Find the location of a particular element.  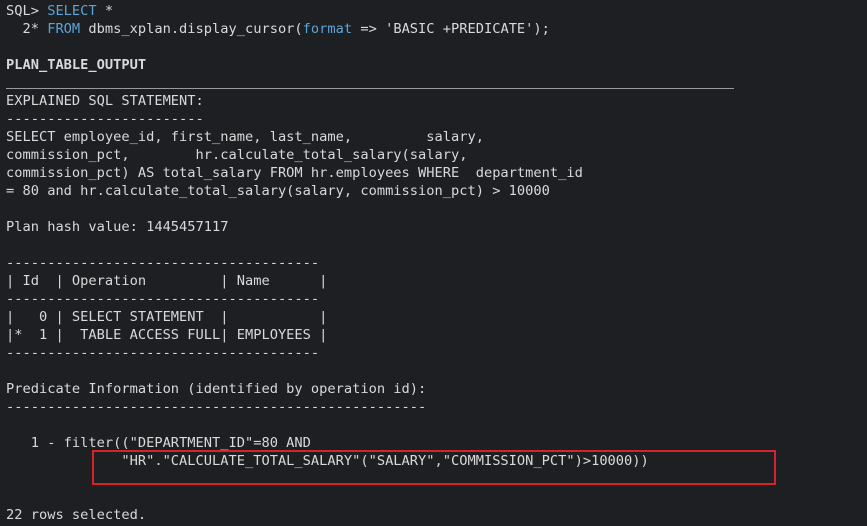

function-call: dbms_xplan.display_cursor( is located at coordinates (191, 29).